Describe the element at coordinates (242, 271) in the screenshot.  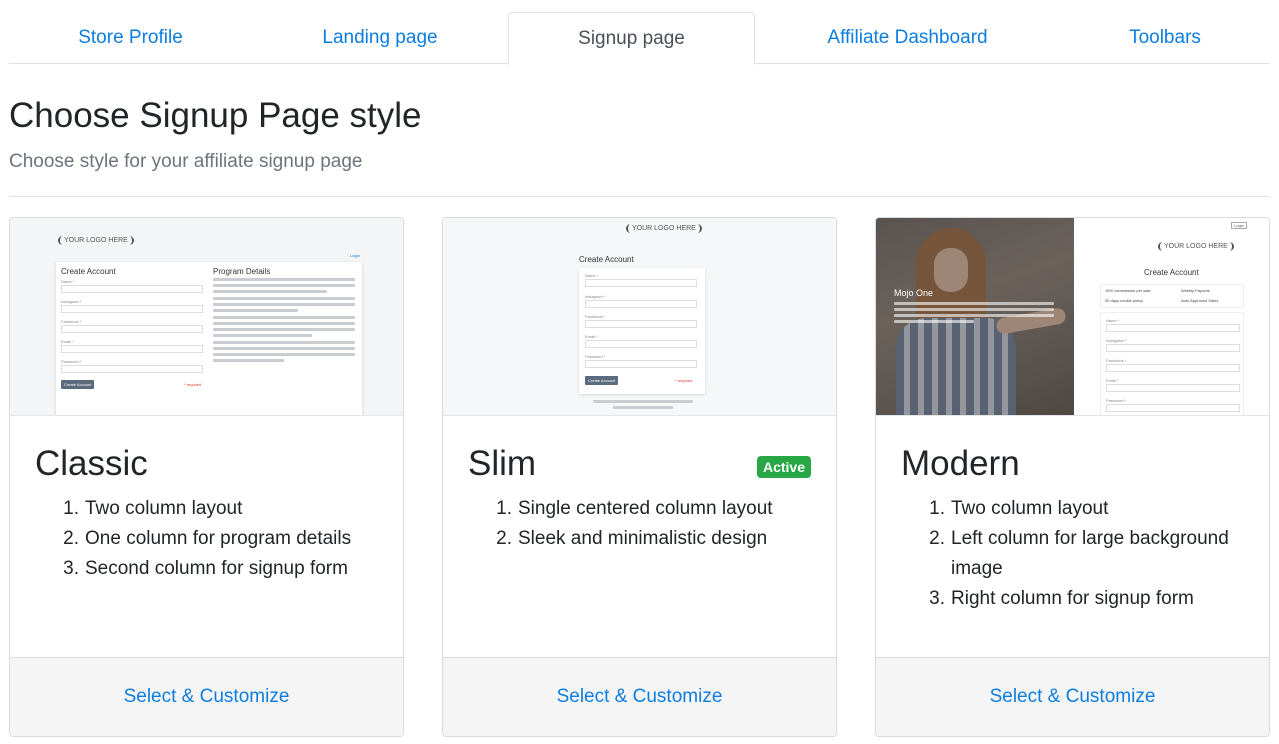
I see `preview-details-title: Program Details` at that location.